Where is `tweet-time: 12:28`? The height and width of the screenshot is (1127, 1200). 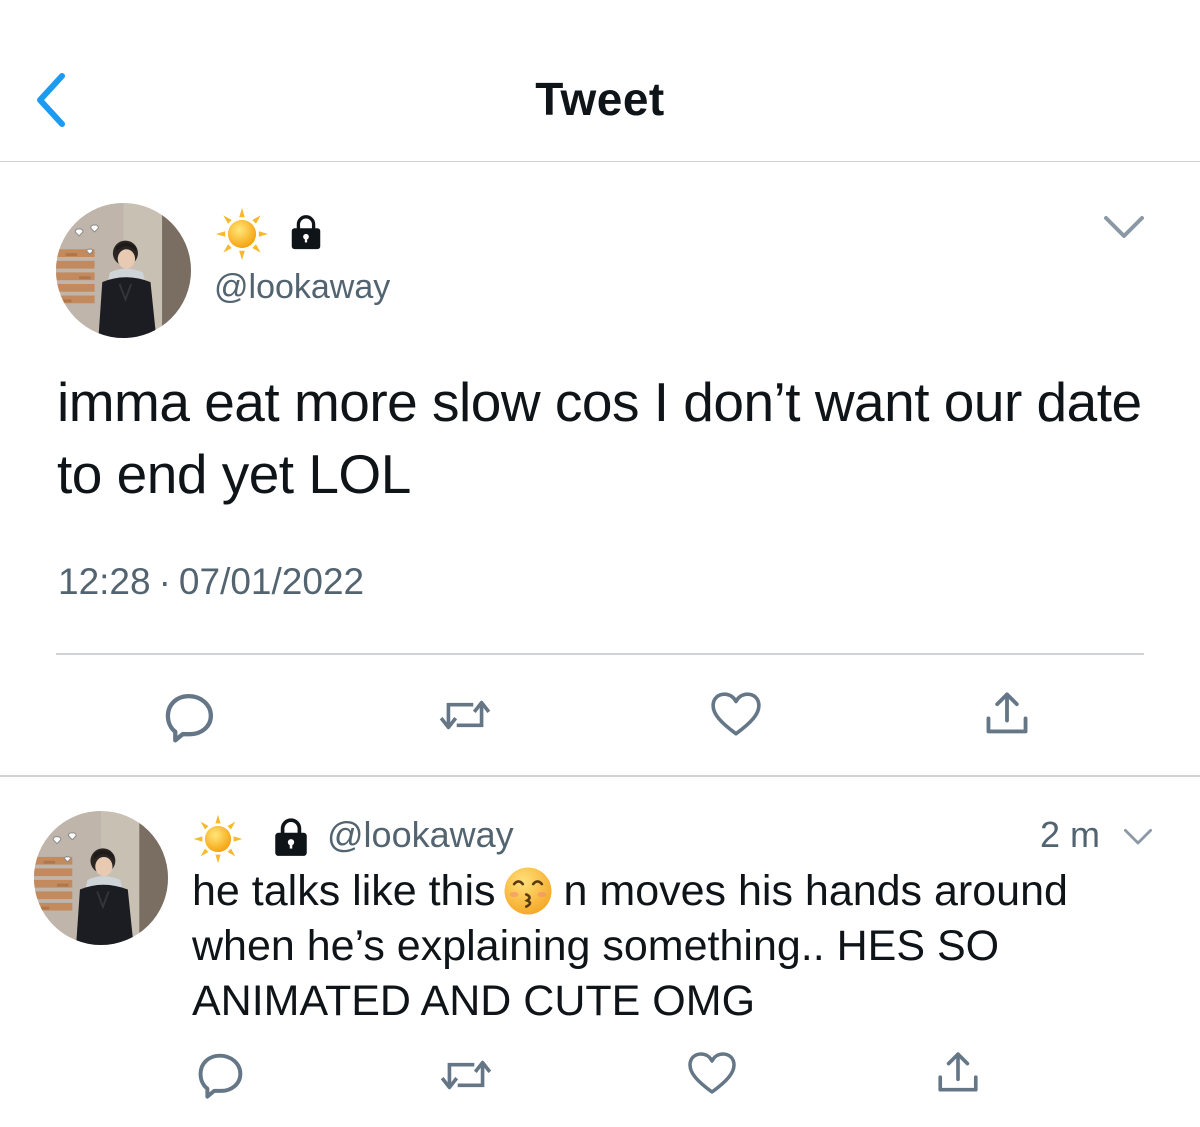
tweet-time: 12:28 is located at coordinates (104, 581).